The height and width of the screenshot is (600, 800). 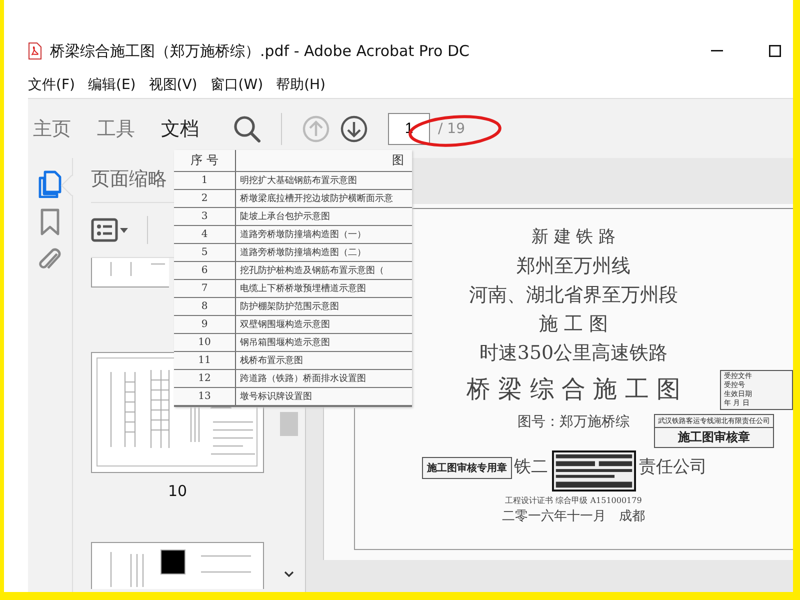 What do you see at coordinates (301, 85) in the screenshot?
I see `menu-item: 帮助(H)` at bounding box center [301, 85].